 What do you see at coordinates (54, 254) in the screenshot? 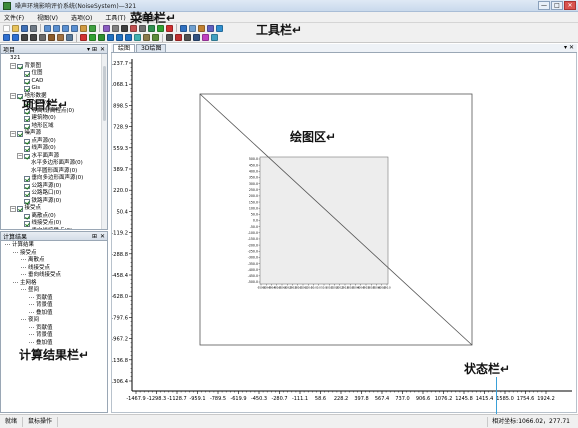
I see `results-tree-item: 接受点` at bounding box center [54, 254].